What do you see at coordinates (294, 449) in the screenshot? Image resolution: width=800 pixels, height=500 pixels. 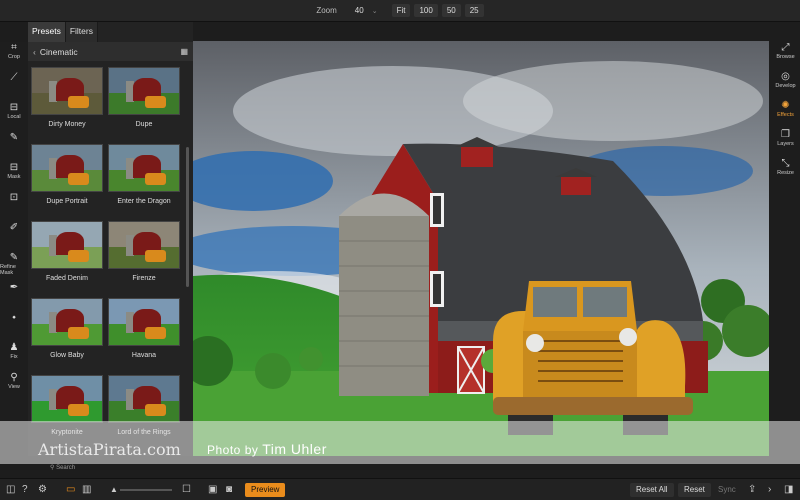 I see `photo-credit-name: Tim Uhler` at bounding box center [294, 449].